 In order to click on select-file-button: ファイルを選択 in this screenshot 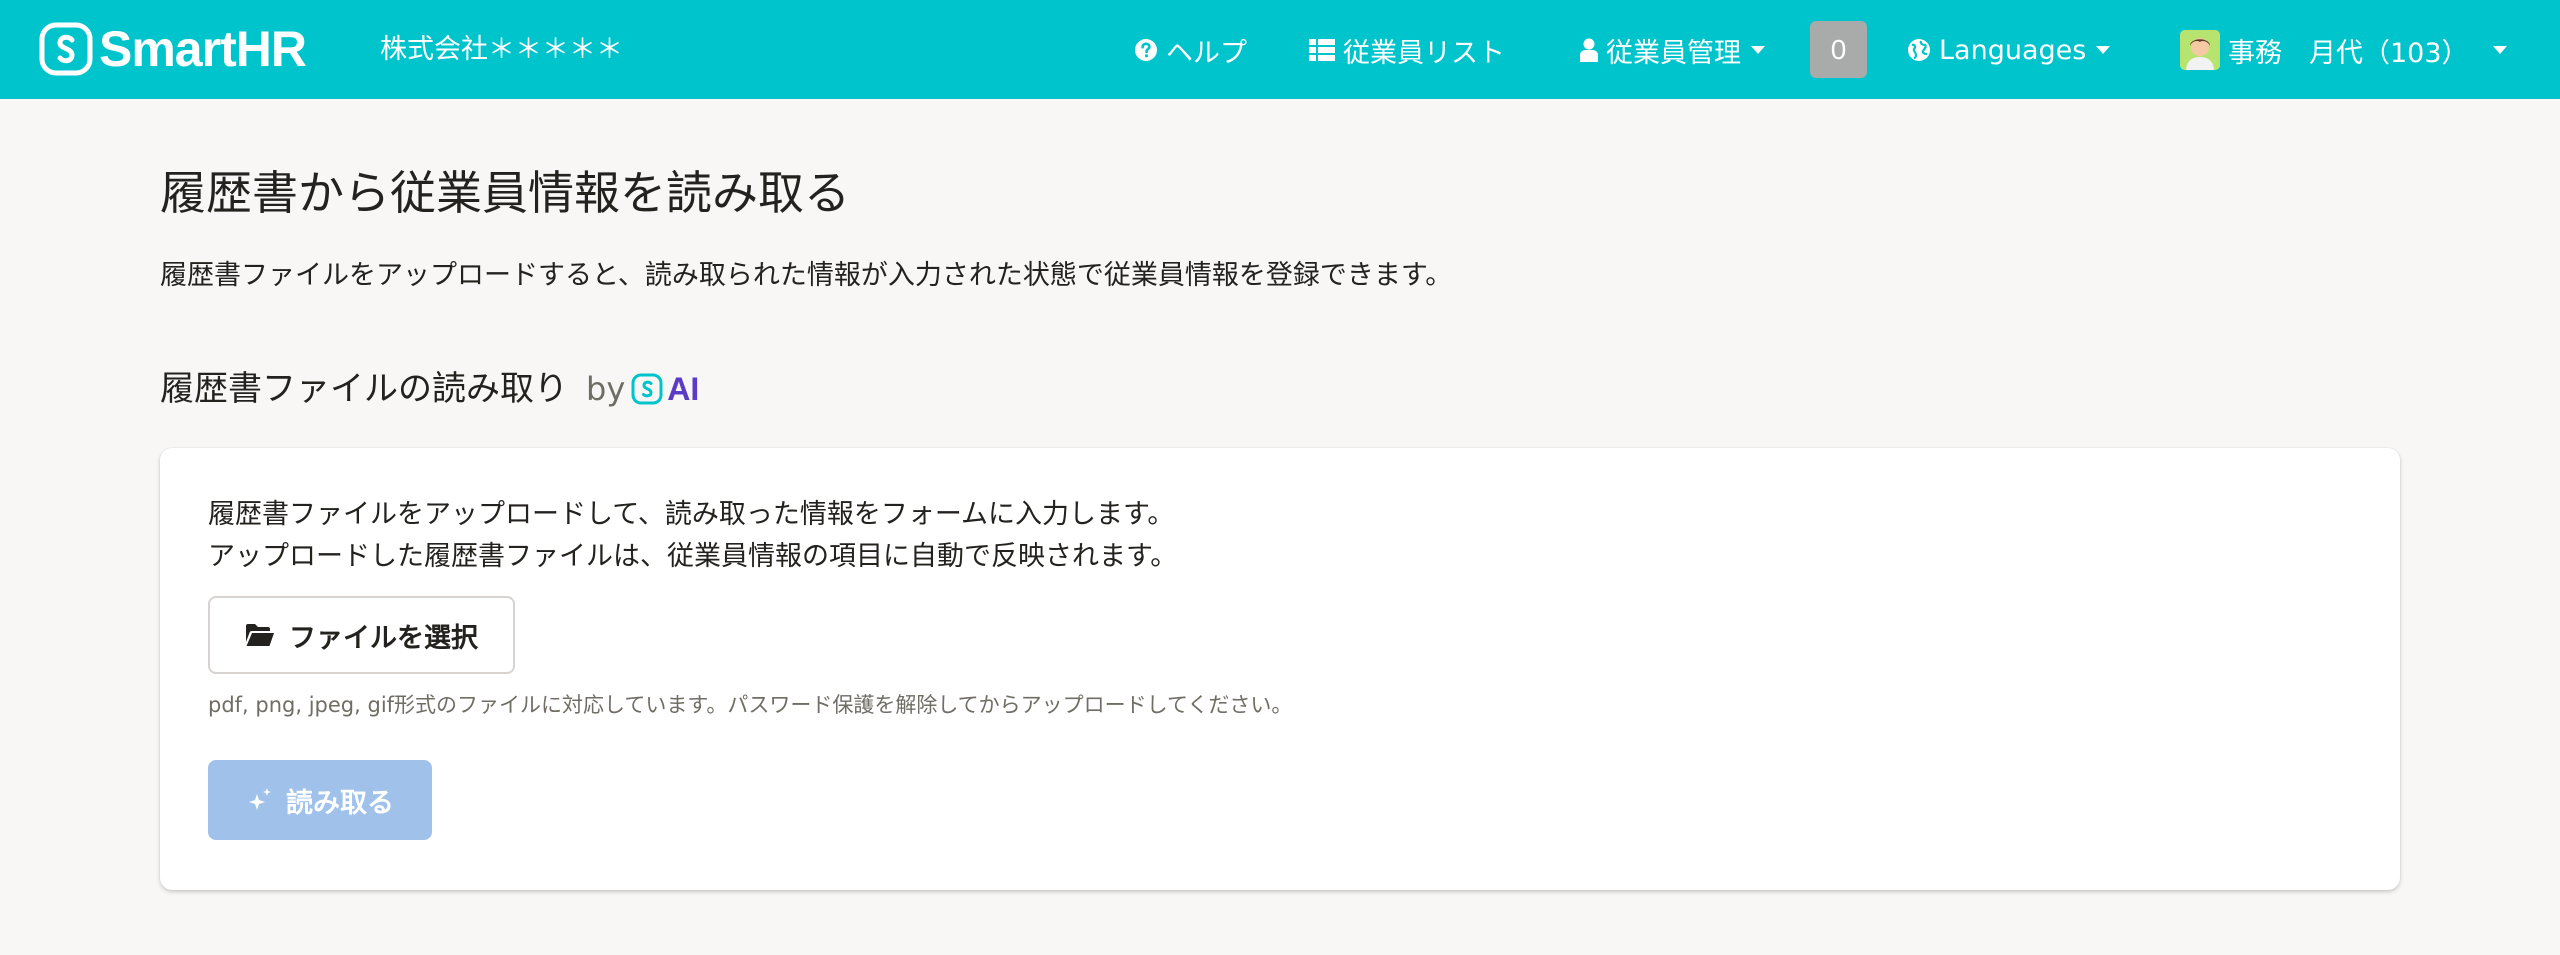, I will do `click(361, 635)`.